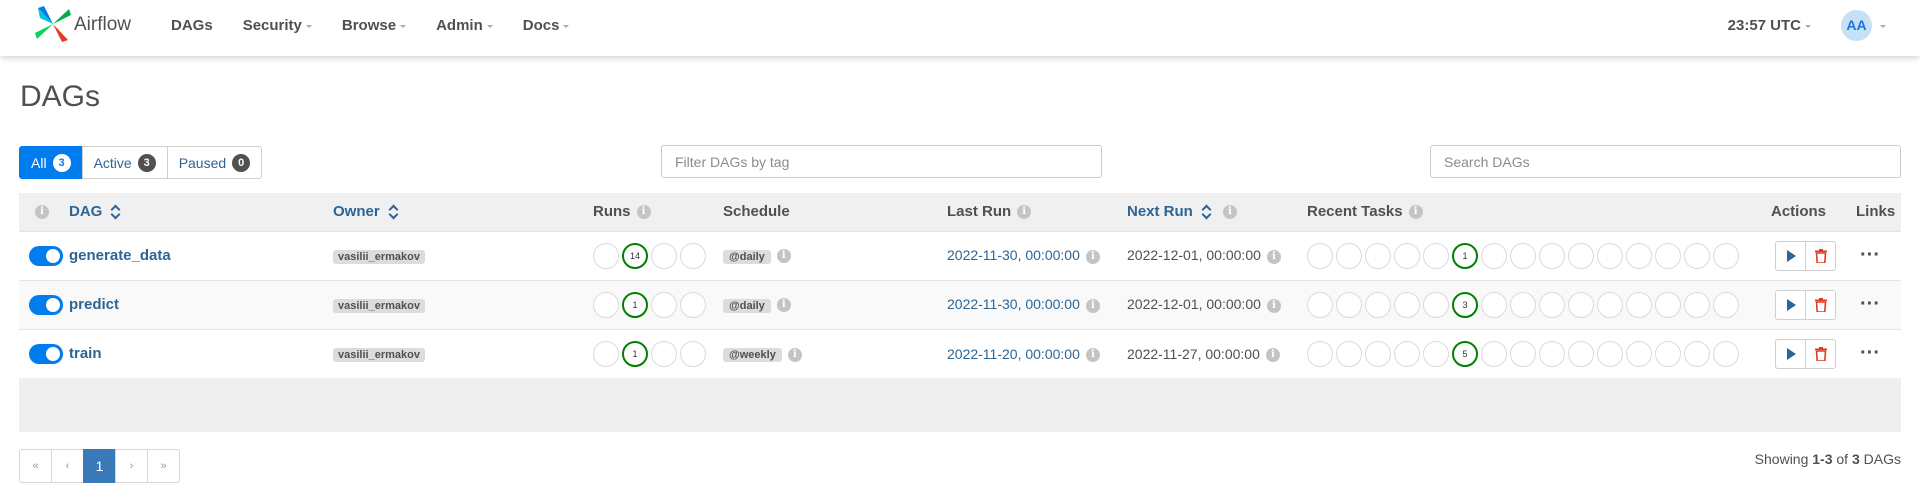 The image size is (1920, 502). I want to click on page-last-button: », so click(163, 466).